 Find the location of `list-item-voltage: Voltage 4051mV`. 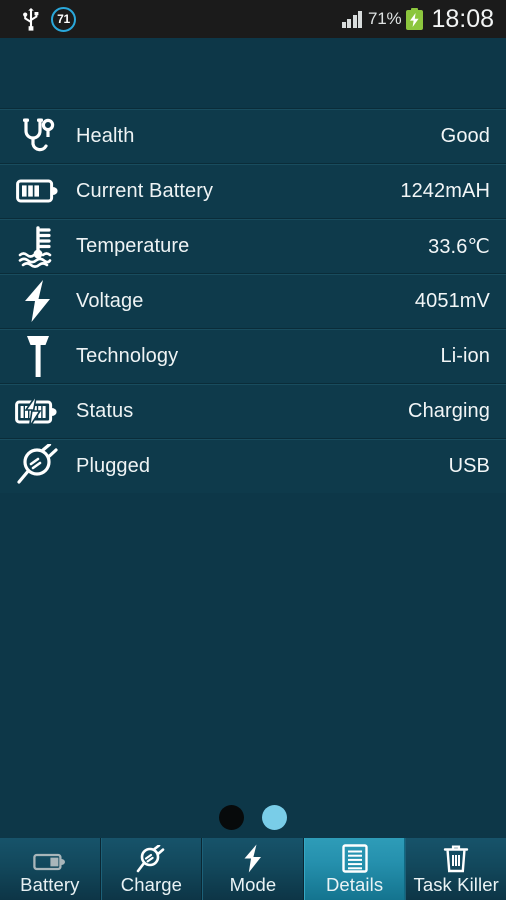

list-item-voltage: Voltage 4051mV is located at coordinates (253, 300).